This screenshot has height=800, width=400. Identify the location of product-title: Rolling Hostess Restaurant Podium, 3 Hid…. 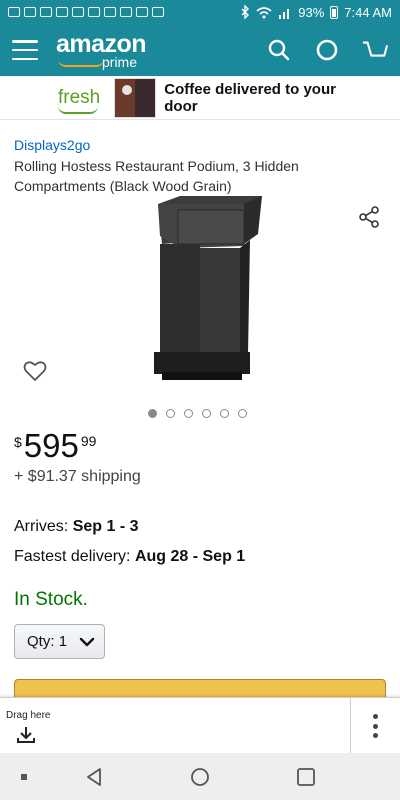
(156, 176).